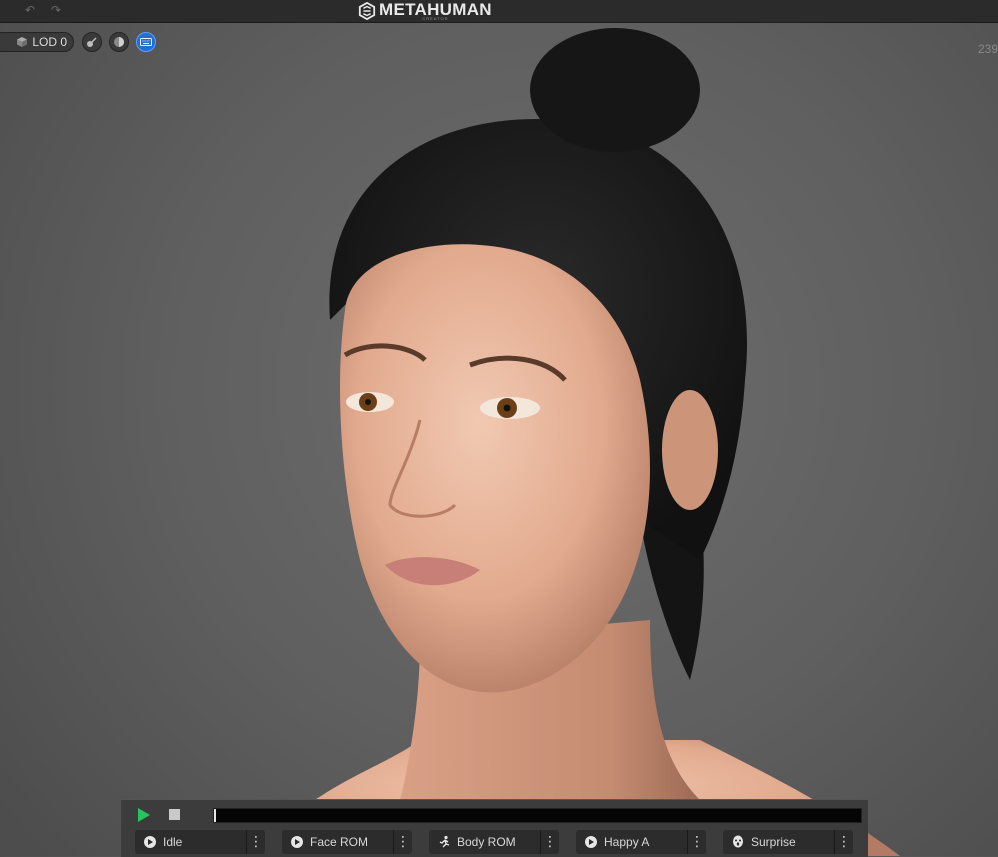  What do you see at coordinates (144, 815) in the screenshot?
I see `play-icon` at bounding box center [144, 815].